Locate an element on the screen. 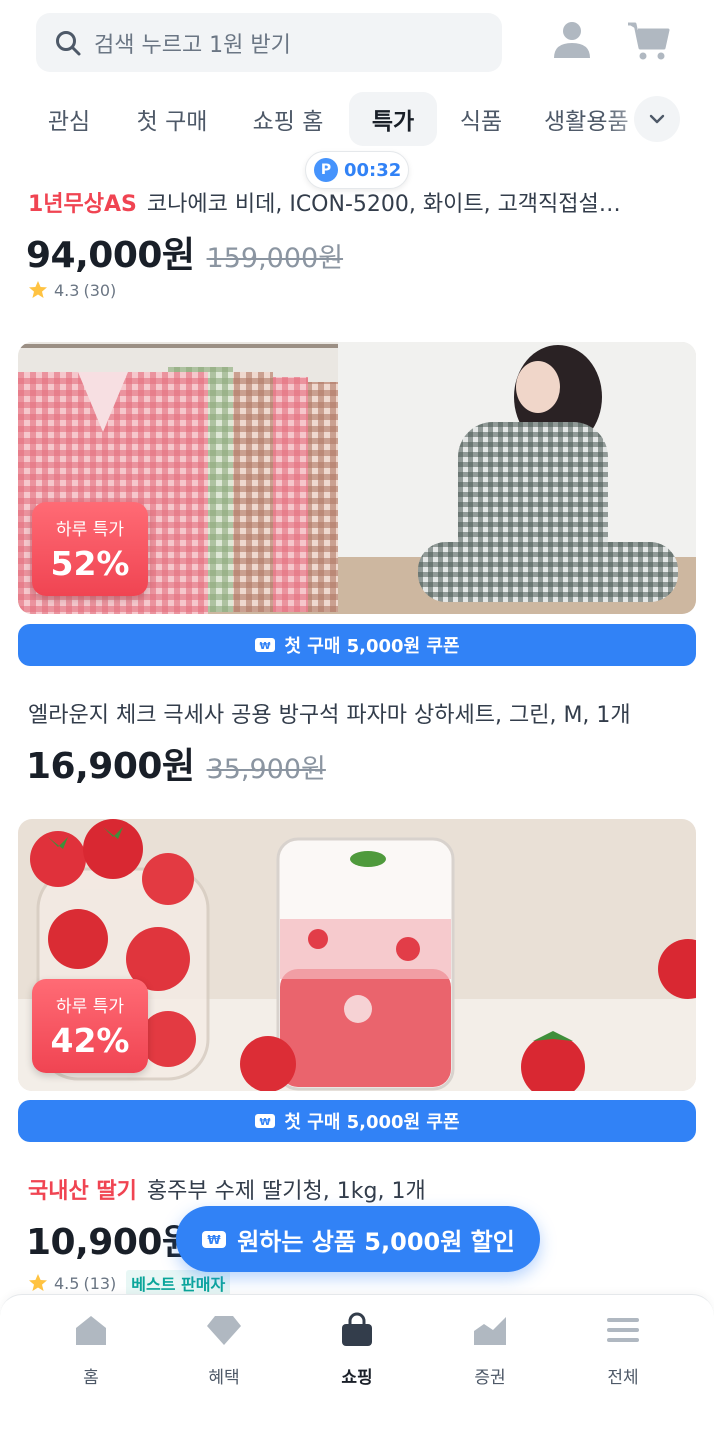 The image size is (714, 1440). product-rating: 4.5 (13) 베스트 판매자 is located at coordinates (129, 1283).